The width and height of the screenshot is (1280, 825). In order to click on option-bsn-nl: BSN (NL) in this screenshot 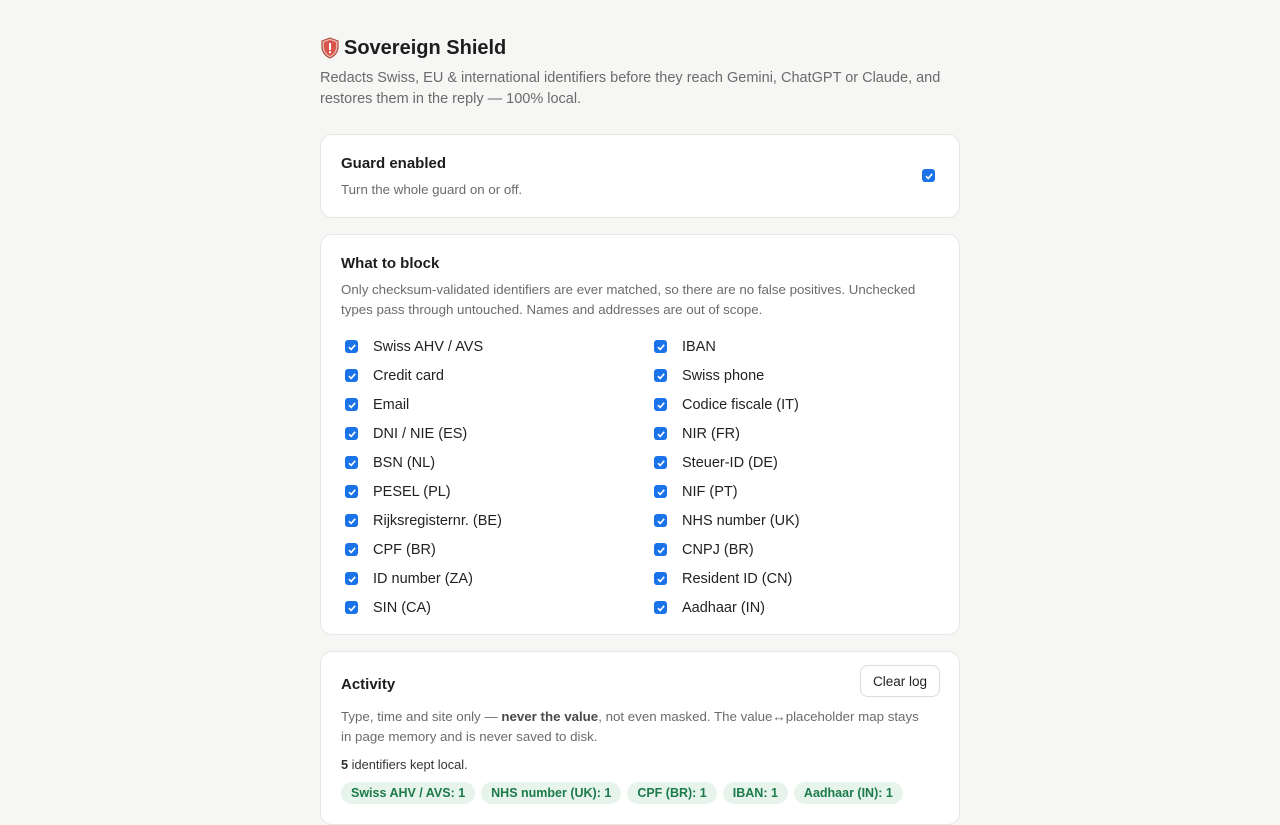, I will do `click(495, 462)`.